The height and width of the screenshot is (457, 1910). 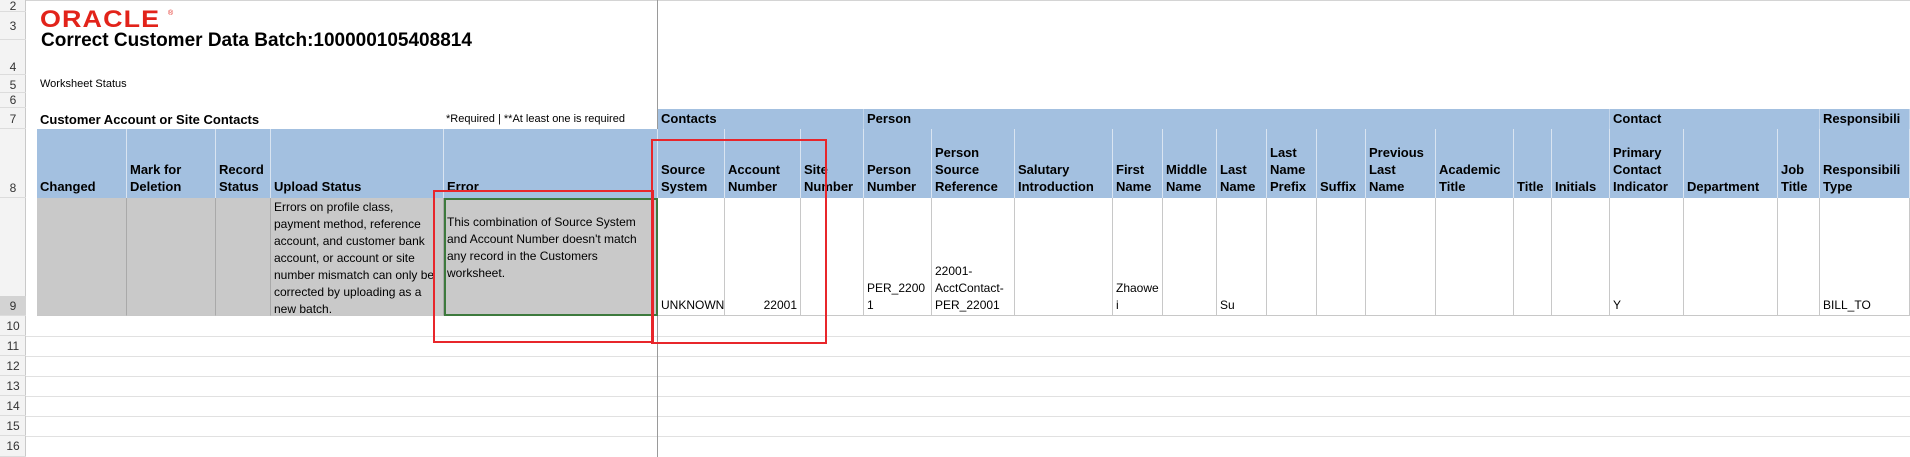 What do you see at coordinates (82, 163) in the screenshot?
I see `column-header-changed: Changed` at bounding box center [82, 163].